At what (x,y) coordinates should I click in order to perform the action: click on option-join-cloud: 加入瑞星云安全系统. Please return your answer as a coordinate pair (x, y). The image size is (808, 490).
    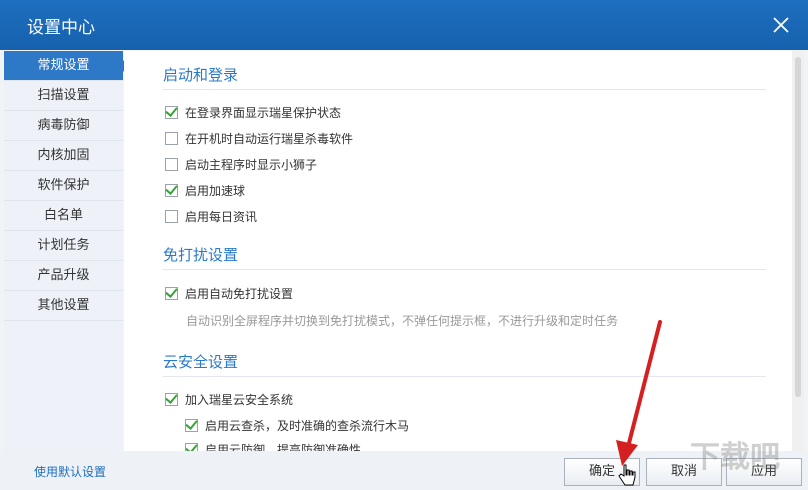
    Looking at the image, I should click on (229, 399).